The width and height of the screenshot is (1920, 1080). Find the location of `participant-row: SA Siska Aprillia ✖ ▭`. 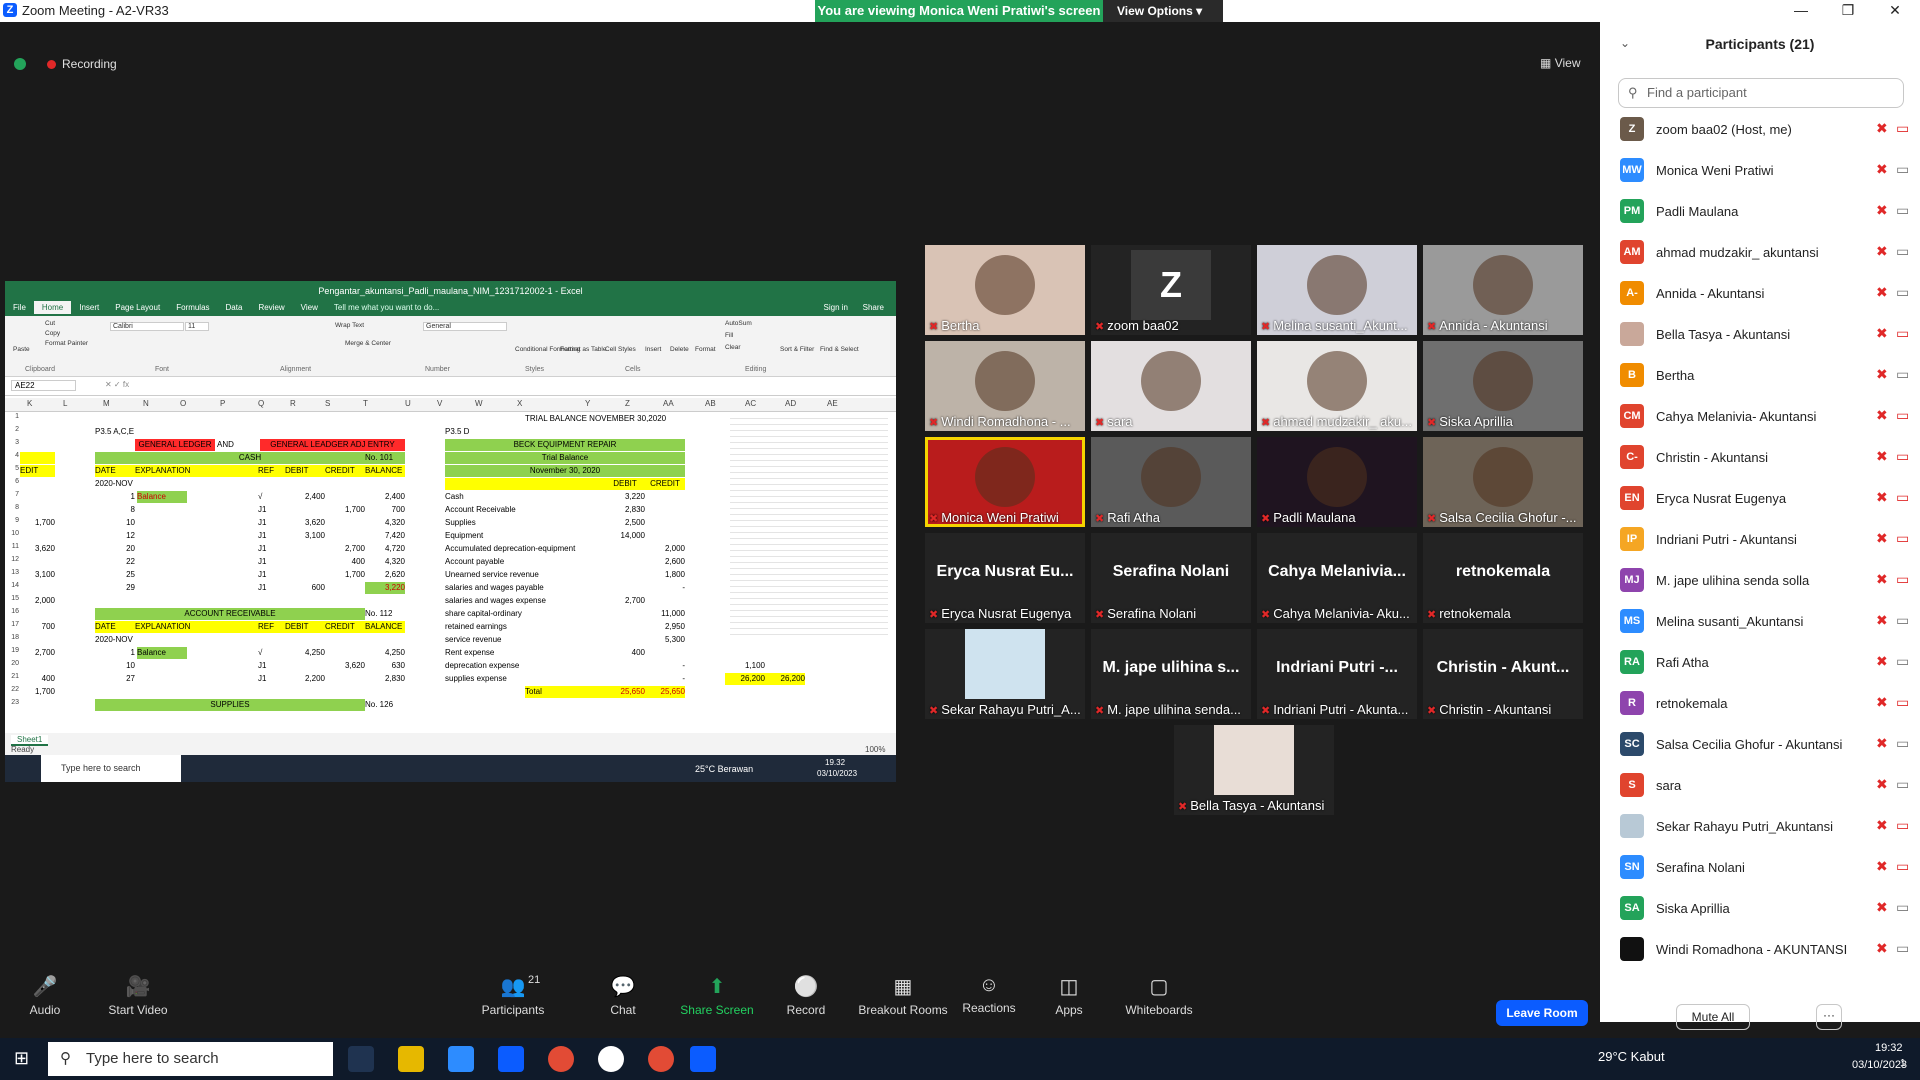

participant-row: SA Siska Aprillia ✖ ▭ is located at coordinates (1765, 907).